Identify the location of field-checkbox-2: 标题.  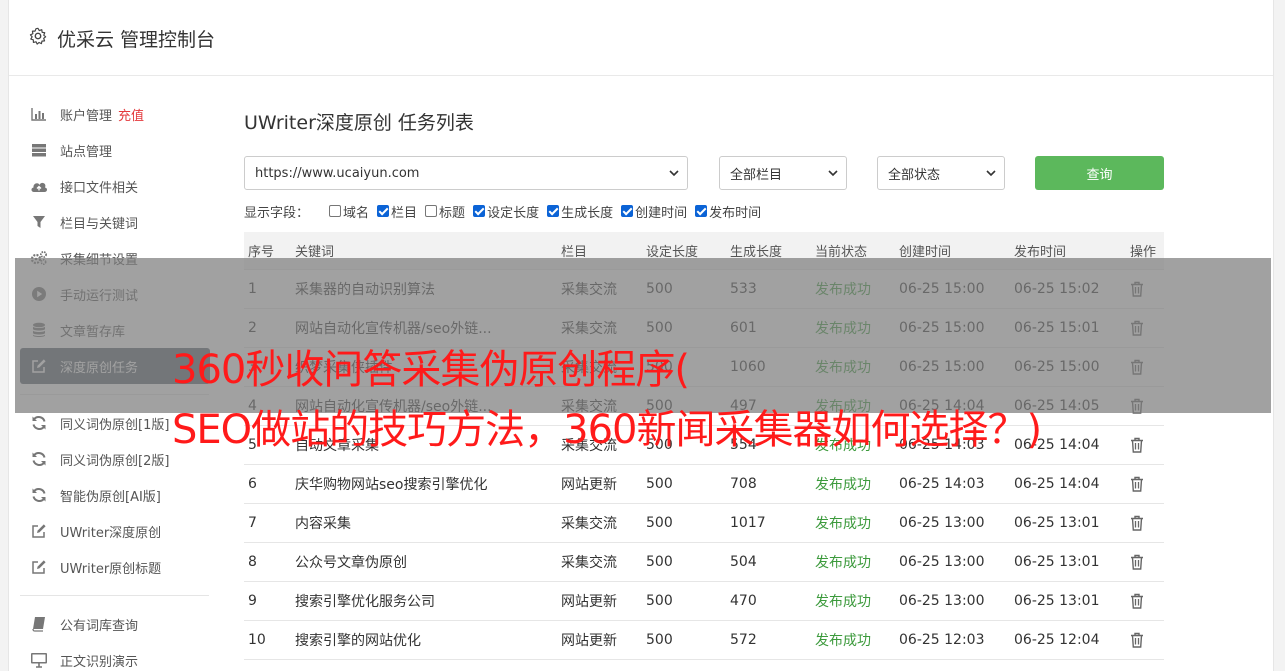
(445, 211).